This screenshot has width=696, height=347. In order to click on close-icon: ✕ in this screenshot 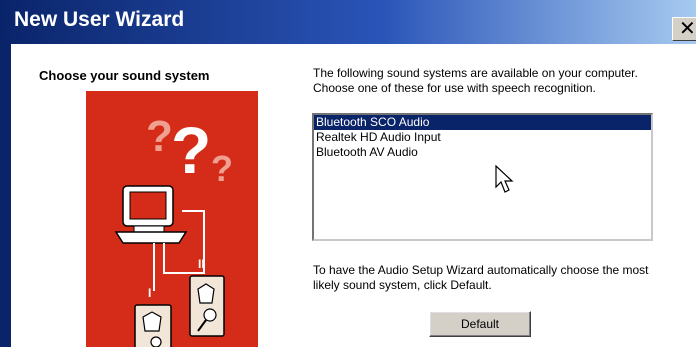, I will do `click(687, 29)`.